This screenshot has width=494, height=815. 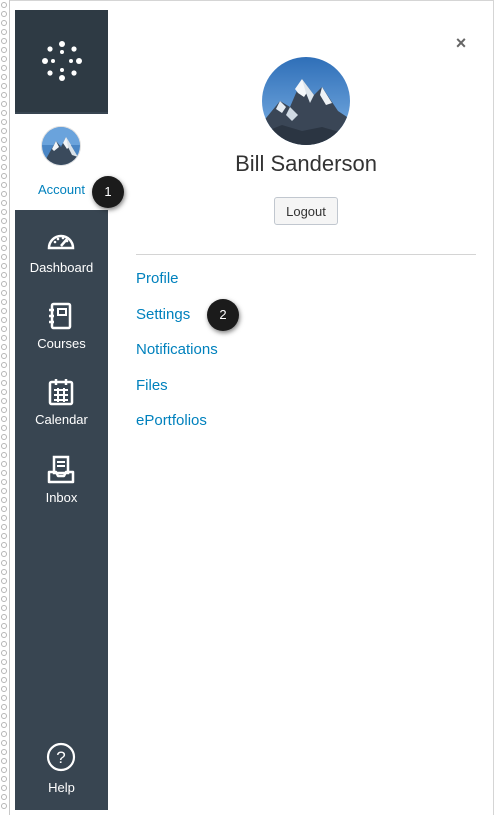 What do you see at coordinates (163, 314) in the screenshot?
I see `settings-link: Settings` at bounding box center [163, 314].